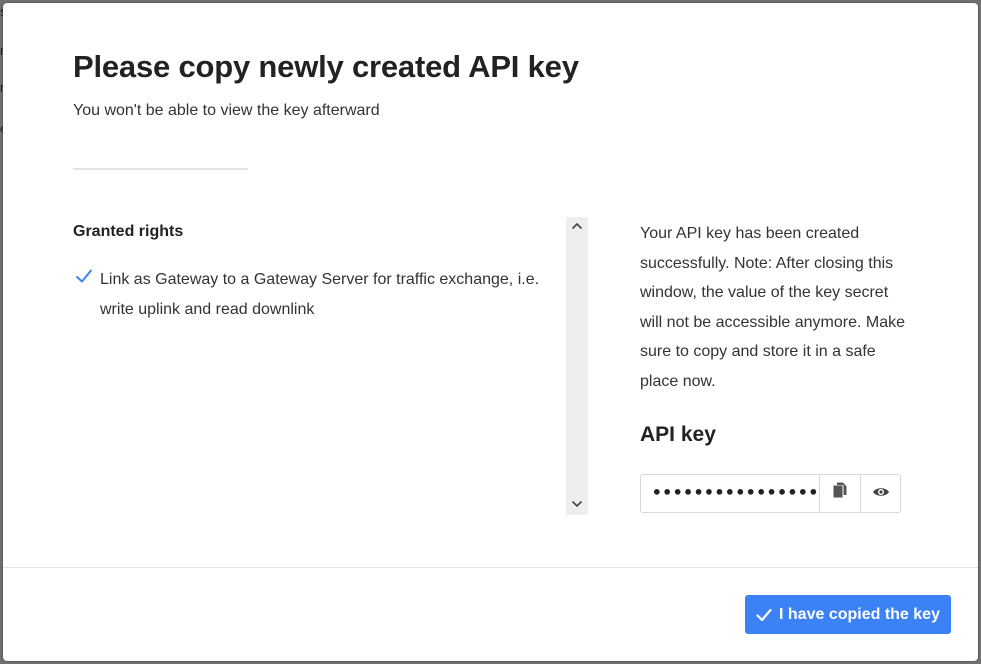 The width and height of the screenshot is (981, 664). What do you see at coordinates (490, 567) in the screenshot?
I see `footer-divider` at bounding box center [490, 567].